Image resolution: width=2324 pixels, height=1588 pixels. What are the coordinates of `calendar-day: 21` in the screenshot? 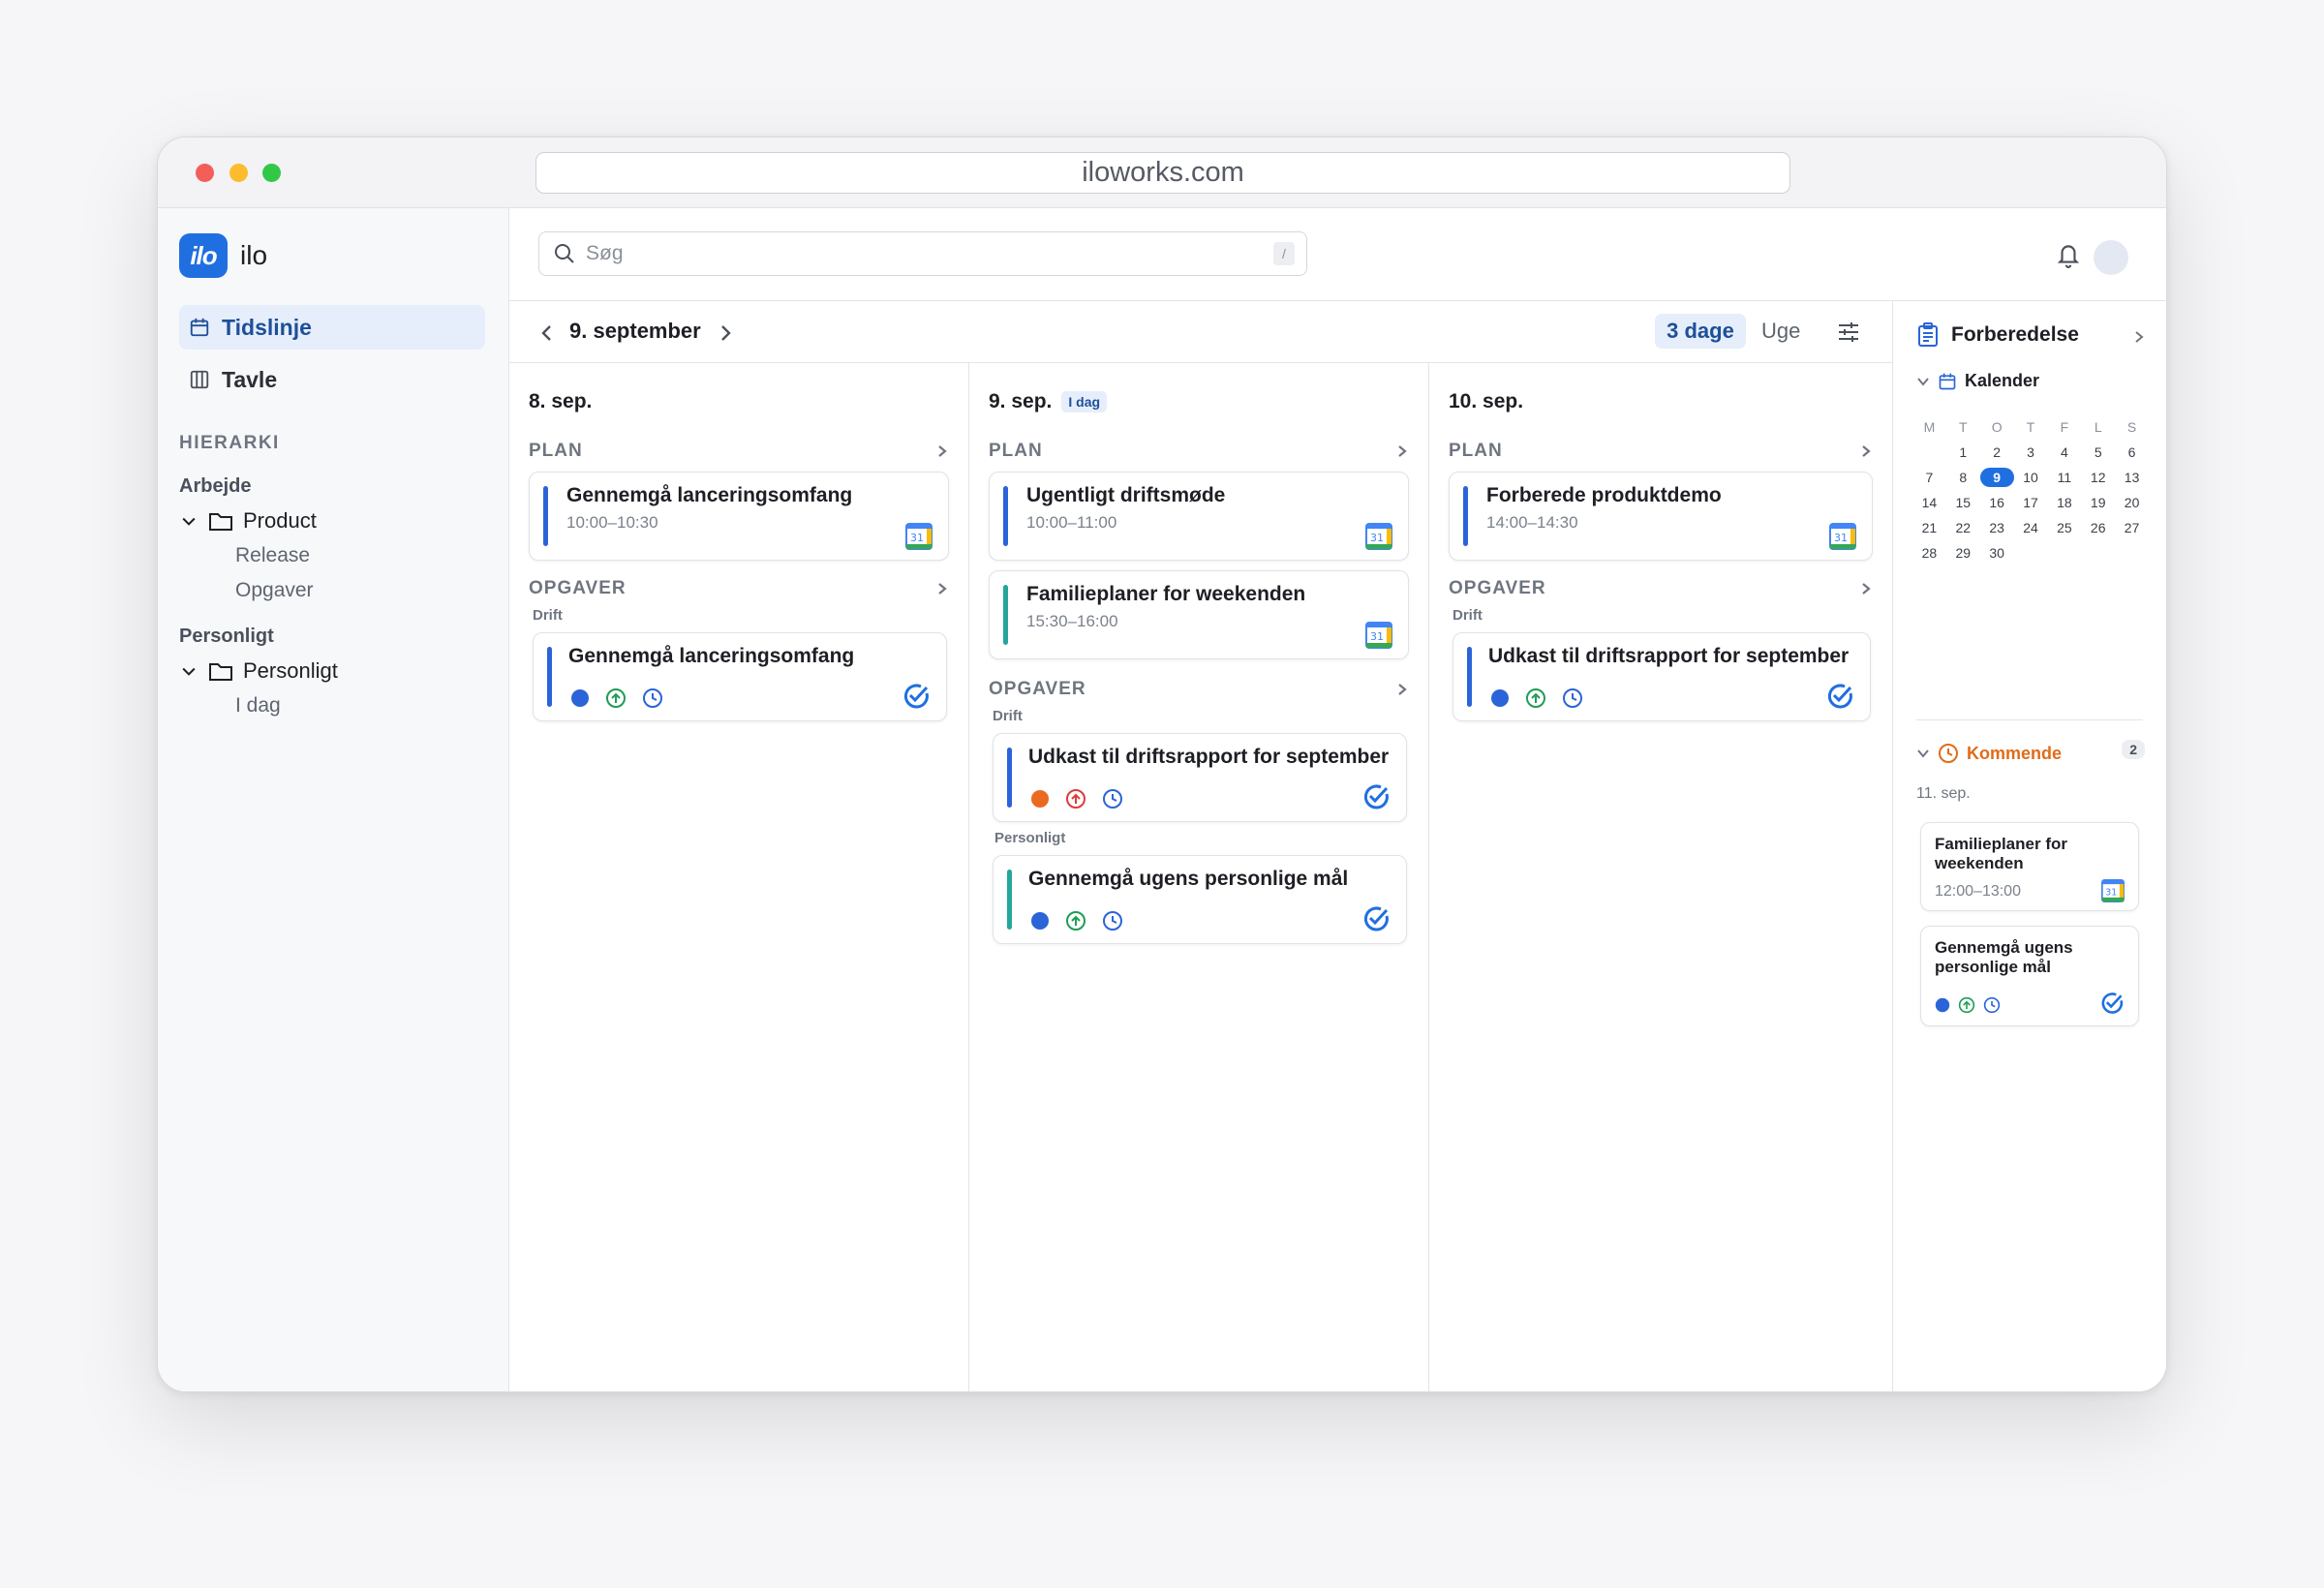 It's located at (1929, 527).